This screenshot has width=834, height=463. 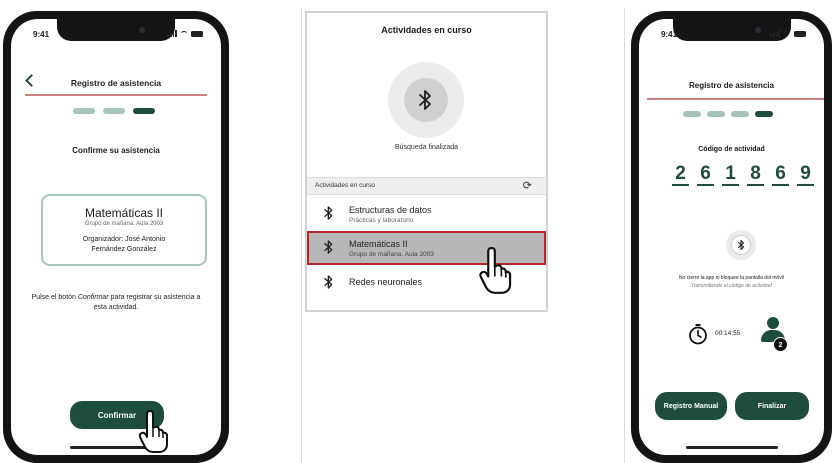 What do you see at coordinates (93, 297) in the screenshot?
I see `instruction-emphasis: Confirmar` at bounding box center [93, 297].